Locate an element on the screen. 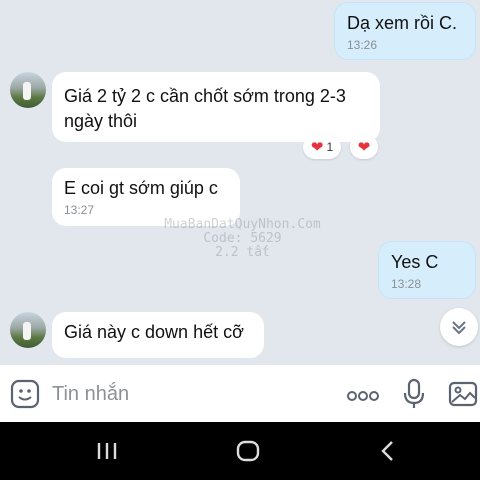  emoji-sticker-icon is located at coordinates (25, 394).